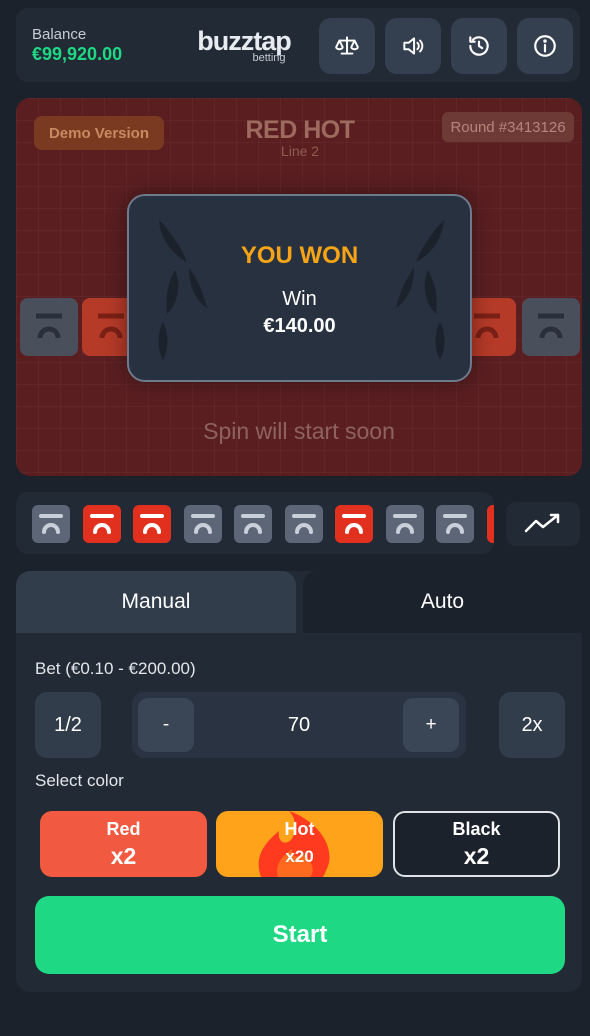 This screenshot has width=590, height=1036. What do you see at coordinates (99, 133) in the screenshot?
I see `demo-badge: Demo Version` at bounding box center [99, 133].